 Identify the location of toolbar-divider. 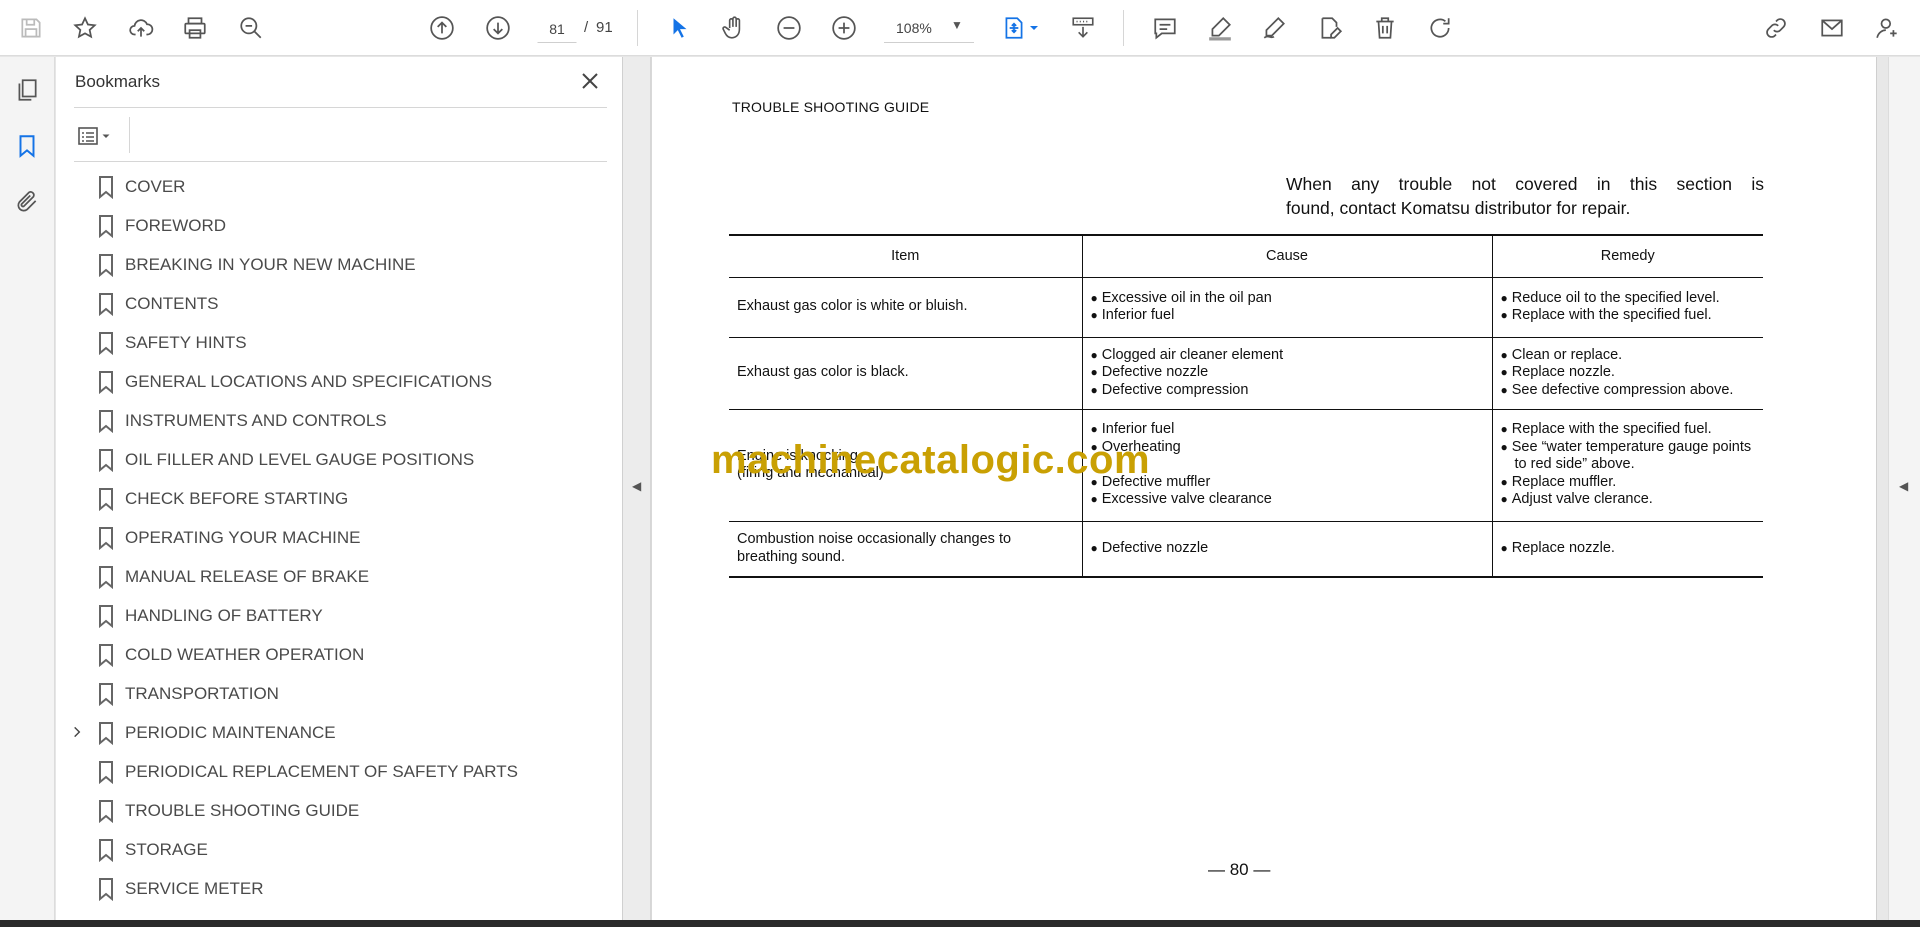
(1123, 28).